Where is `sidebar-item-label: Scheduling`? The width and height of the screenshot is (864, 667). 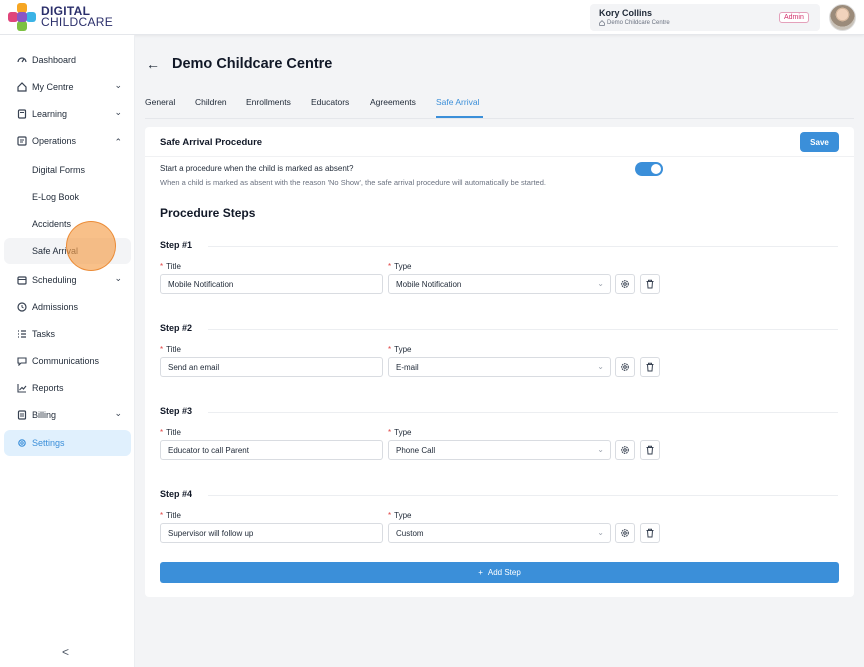
sidebar-item-label: Scheduling is located at coordinates (54, 280).